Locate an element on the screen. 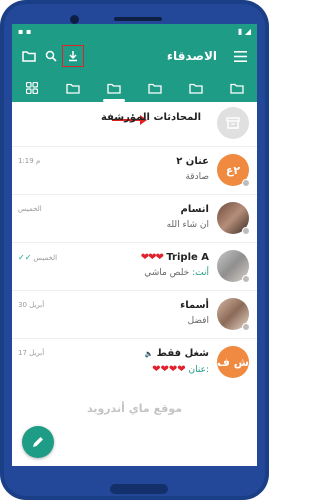 This screenshot has width=320, height=500. app-bar: الاصدقاء is located at coordinates (134, 56).